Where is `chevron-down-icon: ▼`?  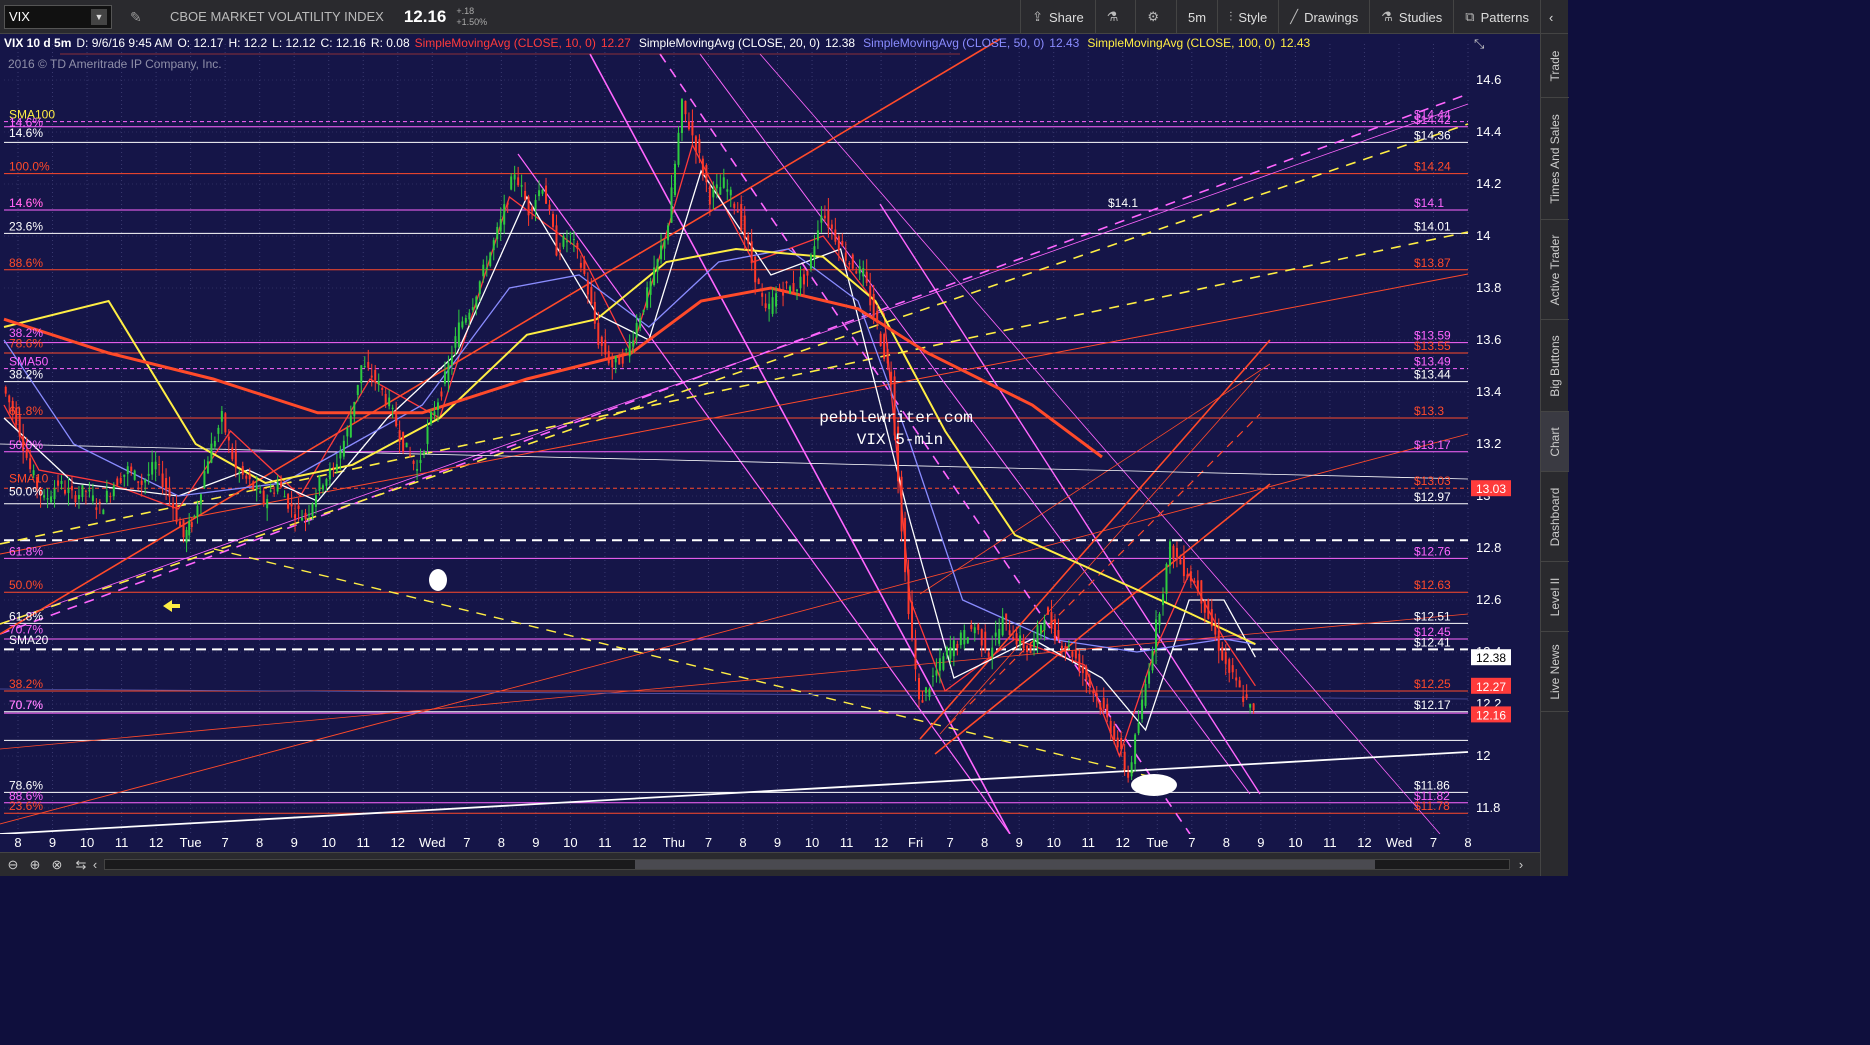 chevron-down-icon: ▼ is located at coordinates (99, 16).